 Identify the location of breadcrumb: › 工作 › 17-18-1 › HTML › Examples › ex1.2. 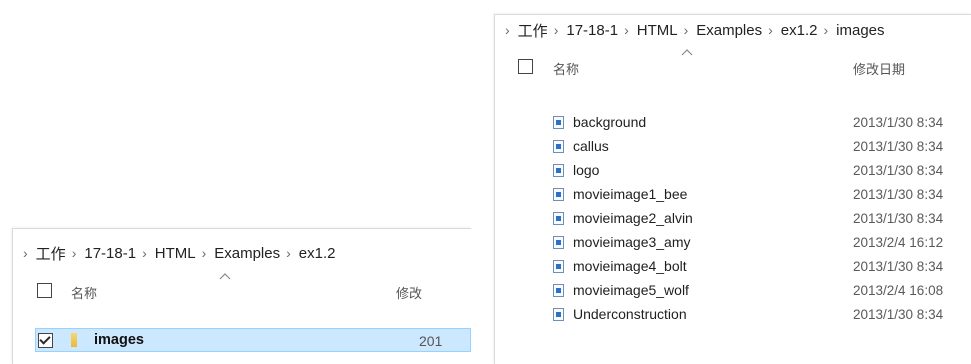
(242, 253).